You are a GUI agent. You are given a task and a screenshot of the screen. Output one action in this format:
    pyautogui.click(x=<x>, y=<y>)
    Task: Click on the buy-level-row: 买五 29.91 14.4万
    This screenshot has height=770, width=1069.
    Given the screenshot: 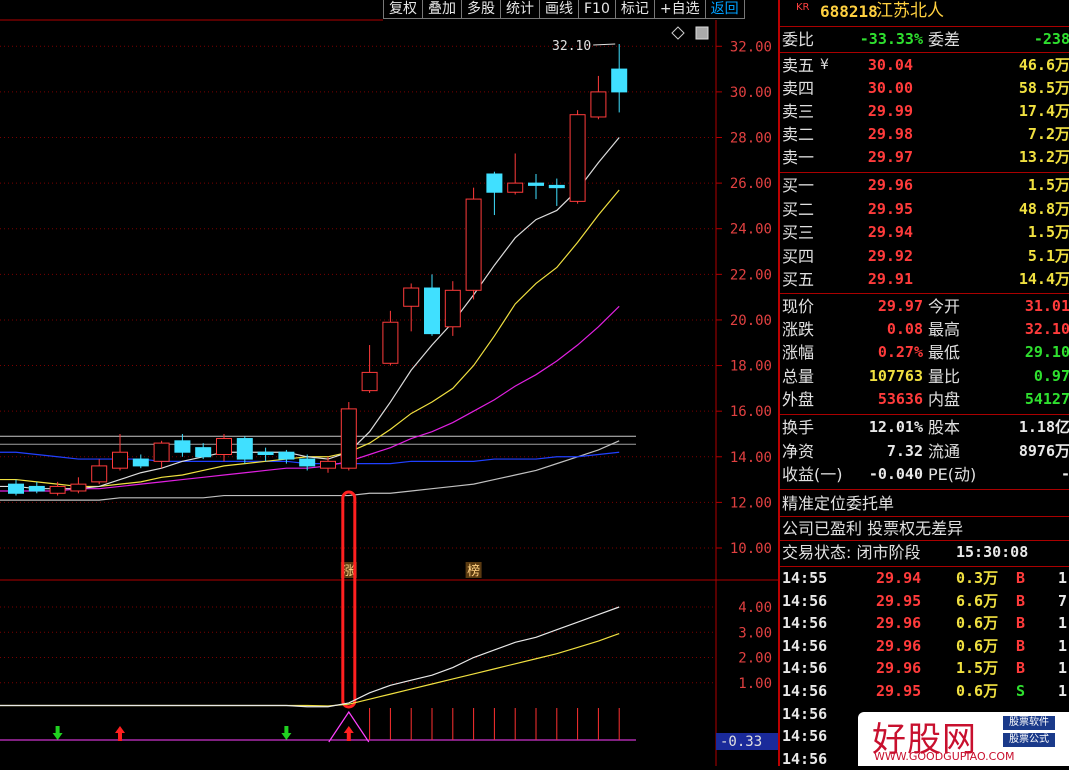 What is the action you would take?
    pyautogui.click(x=924, y=279)
    